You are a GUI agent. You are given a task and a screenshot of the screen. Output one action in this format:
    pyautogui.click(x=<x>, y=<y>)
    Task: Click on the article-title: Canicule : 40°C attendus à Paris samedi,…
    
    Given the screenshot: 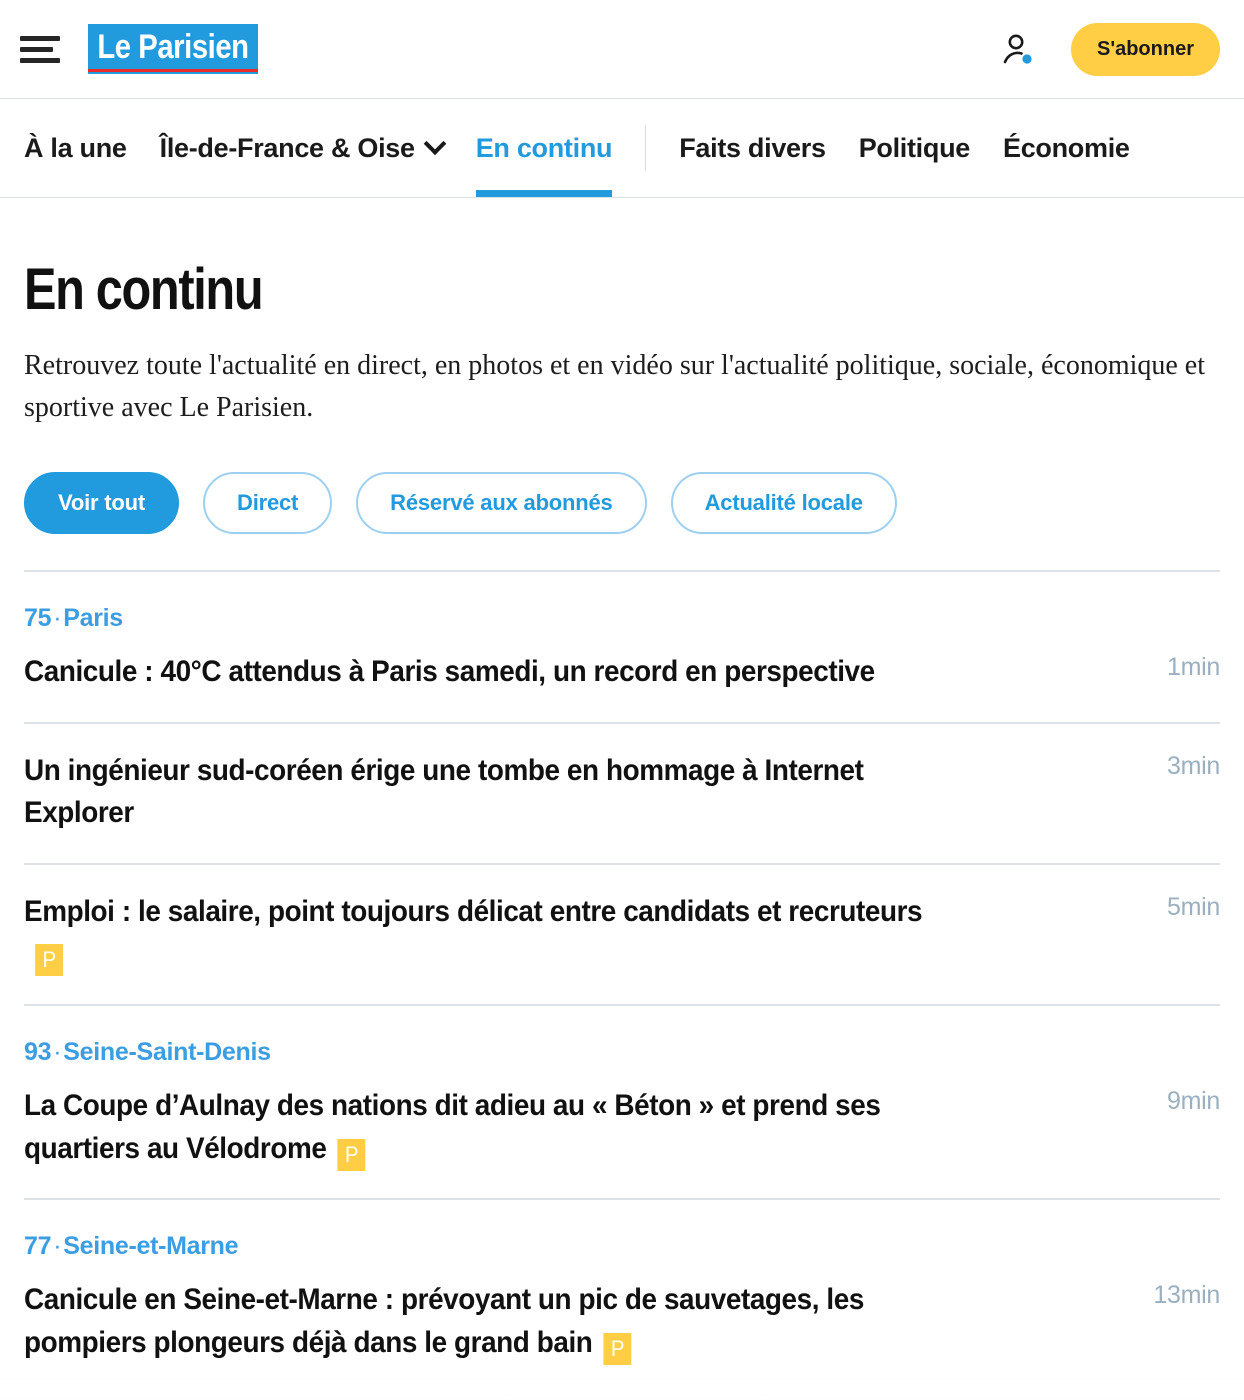 What is the action you would take?
    pyautogui.click(x=489, y=672)
    